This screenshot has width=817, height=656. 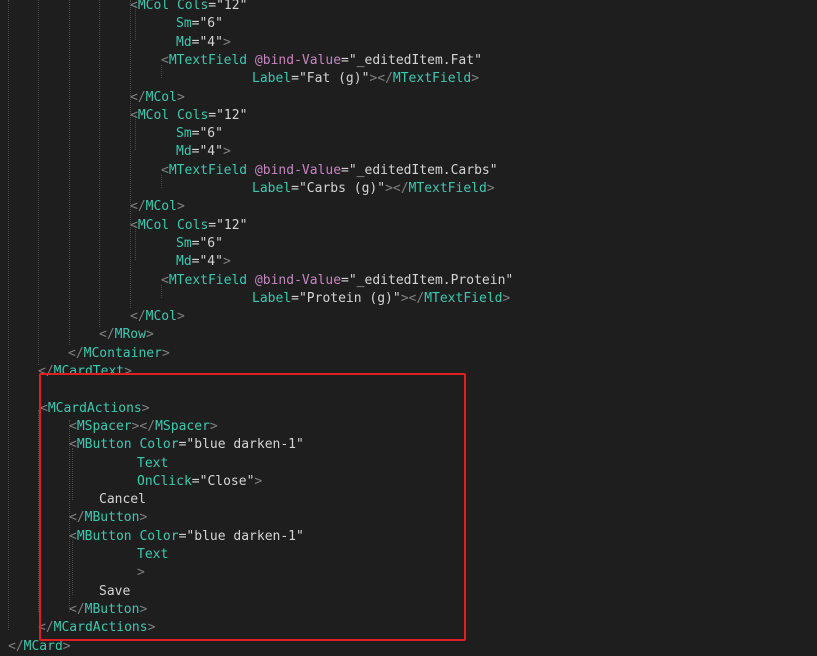 What do you see at coordinates (126, 335) in the screenshot?
I see `code-line: </MRow>` at bounding box center [126, 335].